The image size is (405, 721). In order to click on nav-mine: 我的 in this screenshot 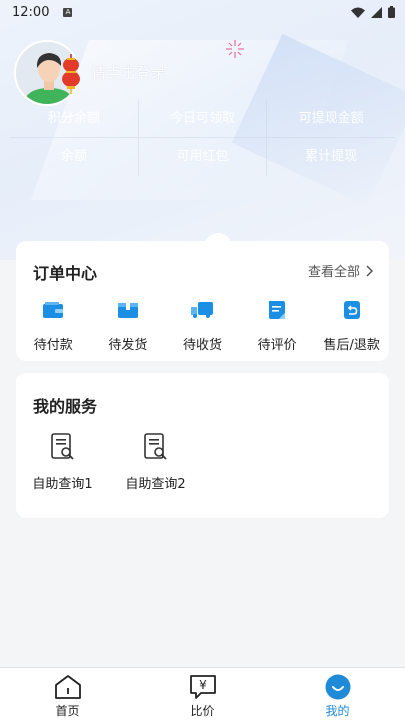, I will do `click(337, 694)`.